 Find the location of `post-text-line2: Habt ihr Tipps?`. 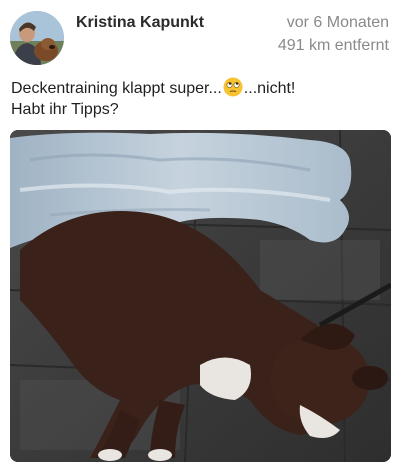

post-text-line2: Habt ihr Tipps? is located at coordinates (65, 109).